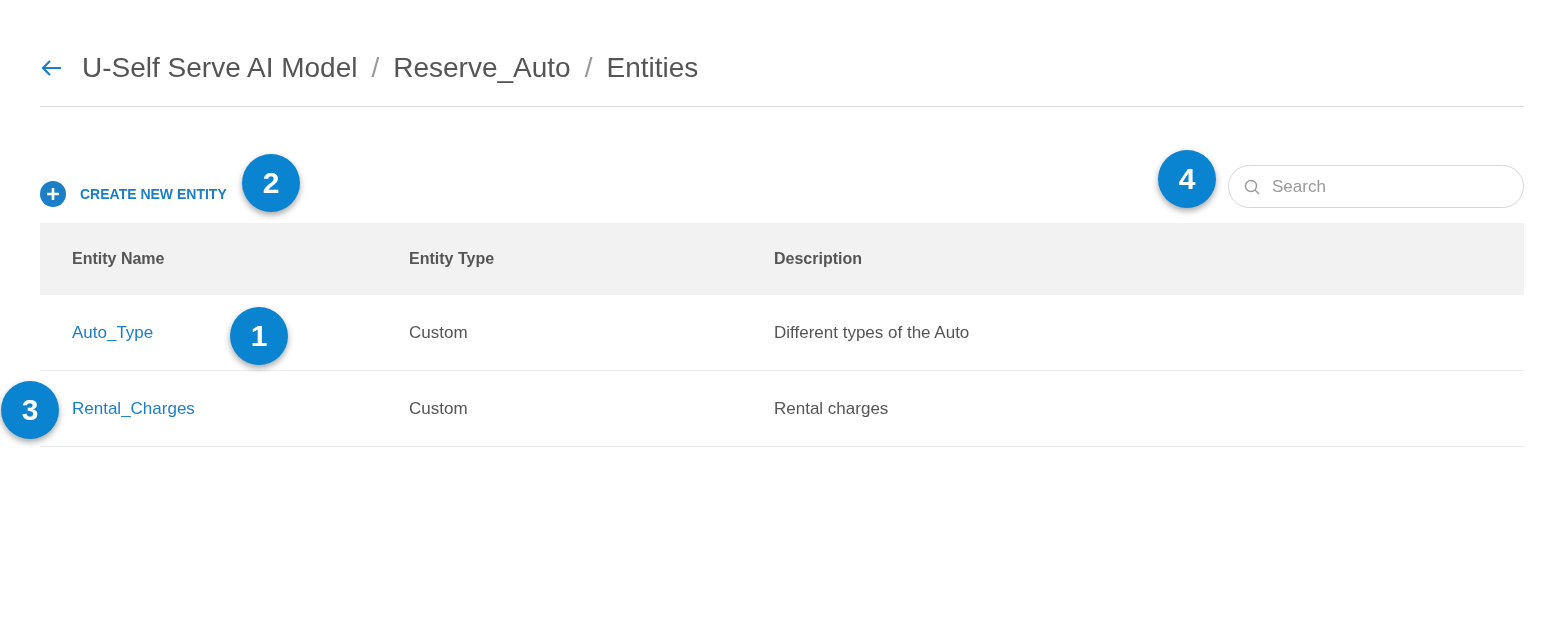 This screenshot has width=1558, height=637. I want to click on breadcrumb-item: Reserve_Auto, so click(482, 68).